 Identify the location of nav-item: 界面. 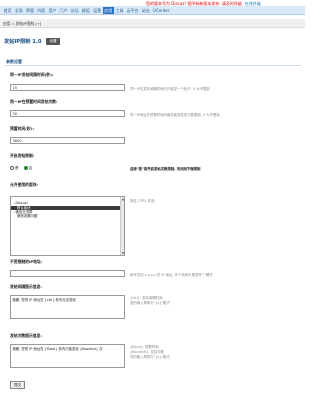
(29, 10).